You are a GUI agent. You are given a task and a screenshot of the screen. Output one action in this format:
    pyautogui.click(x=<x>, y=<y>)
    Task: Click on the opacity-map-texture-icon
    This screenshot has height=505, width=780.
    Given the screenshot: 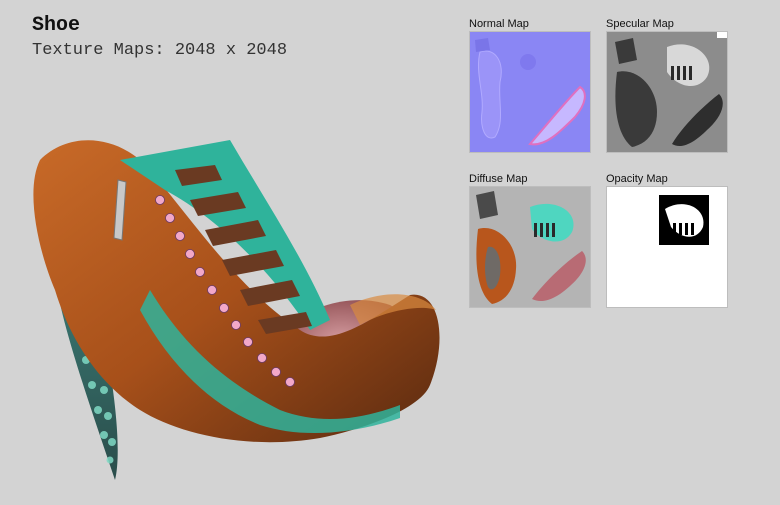 What is the action you would take?
    pyautogui.click(x=667, y=247)
    